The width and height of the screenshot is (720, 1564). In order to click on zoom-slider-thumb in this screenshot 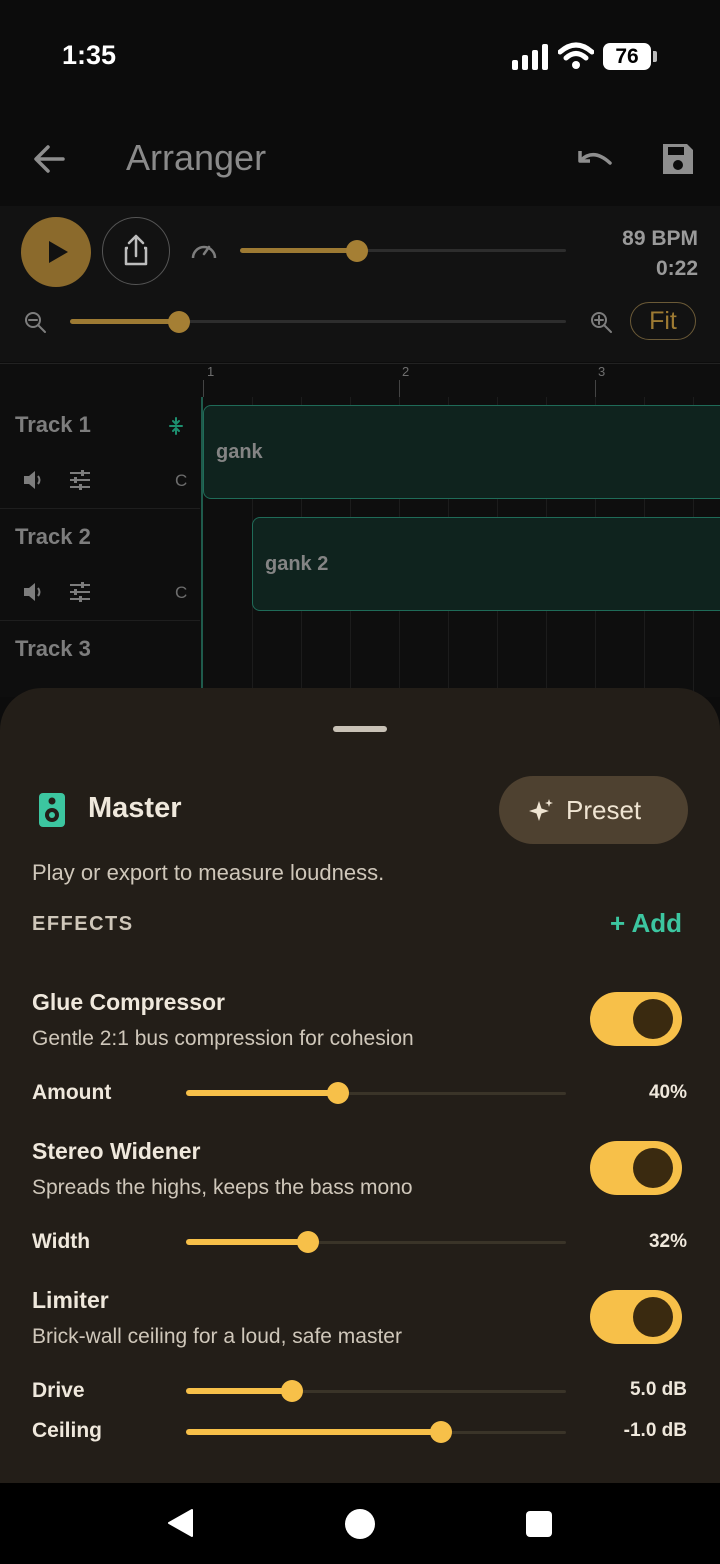, I will do `click(179, 322)`.